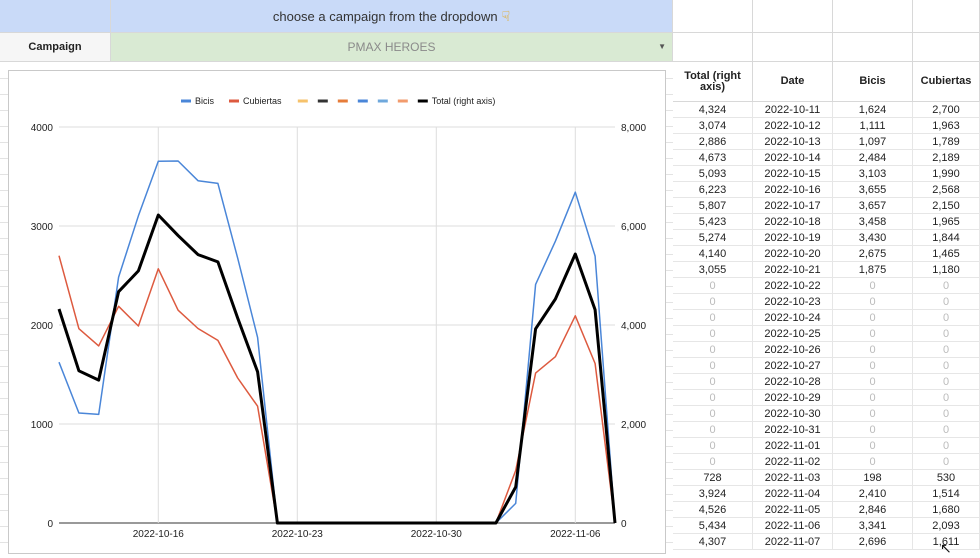  Describe the element at coordinates (713, 494) in the screenshot. I see `table-cell: 3,924` at that location.